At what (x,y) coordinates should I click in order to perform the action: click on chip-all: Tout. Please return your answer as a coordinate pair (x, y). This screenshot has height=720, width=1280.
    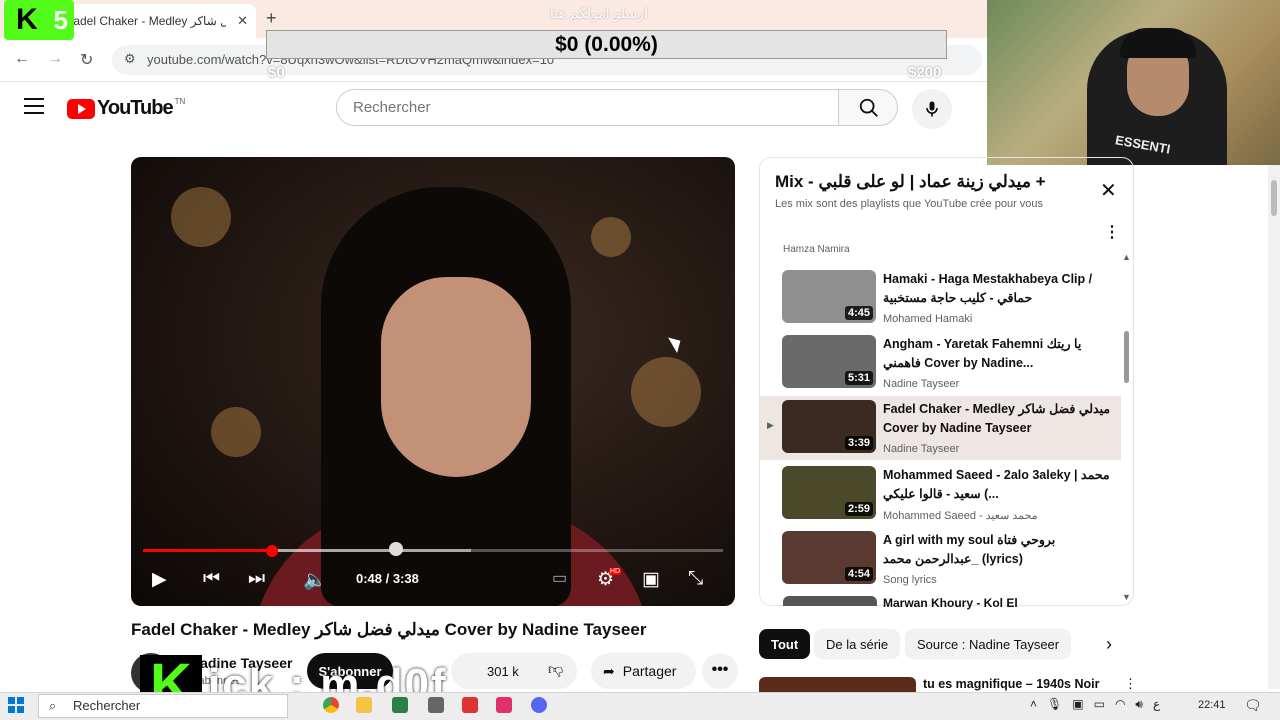
    Looking at the image, I should click on (785, 644).